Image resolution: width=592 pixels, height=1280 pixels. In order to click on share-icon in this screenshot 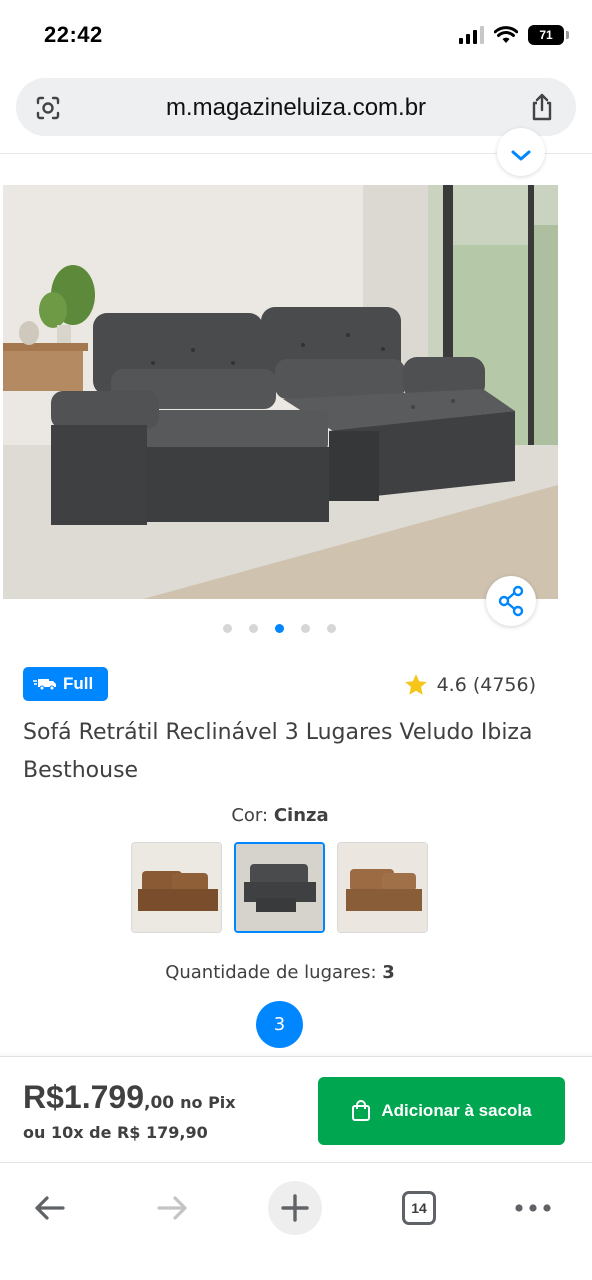, I will do `click(542, 107)`.